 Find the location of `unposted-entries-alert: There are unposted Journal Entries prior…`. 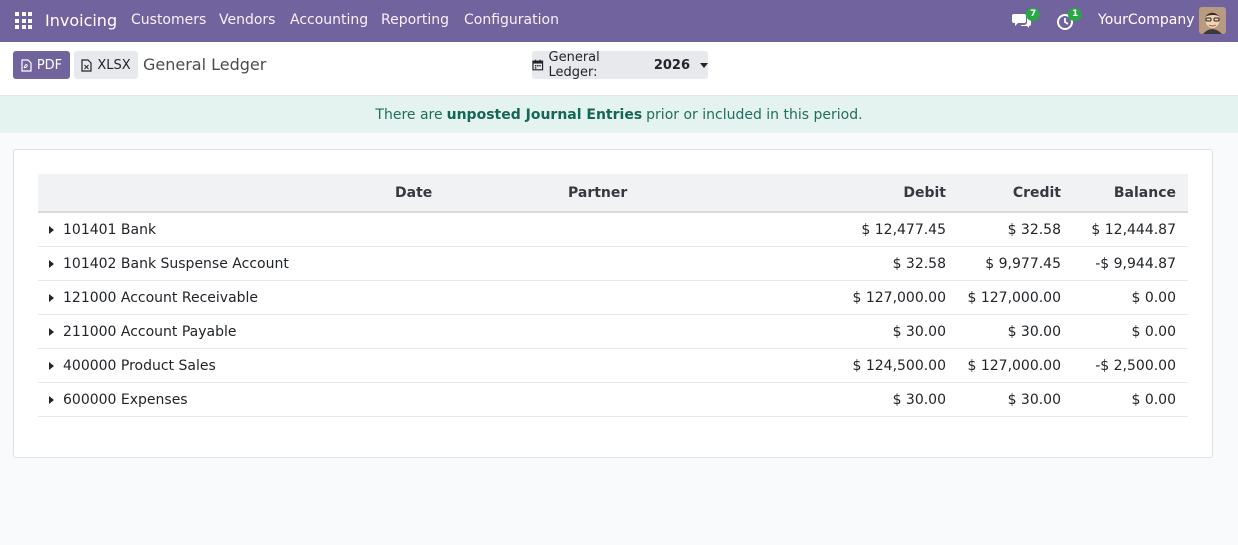

unposted-entries-alert: There are unposted Journal Entries prior… is located at coordinates (619, 114).